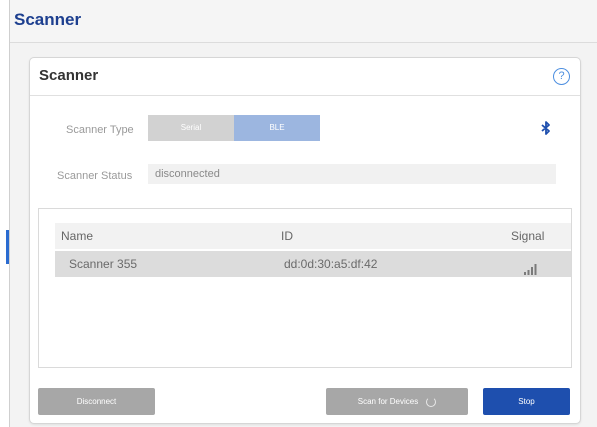  I want to click on column-header-signal: Signal, so click(528, 236).